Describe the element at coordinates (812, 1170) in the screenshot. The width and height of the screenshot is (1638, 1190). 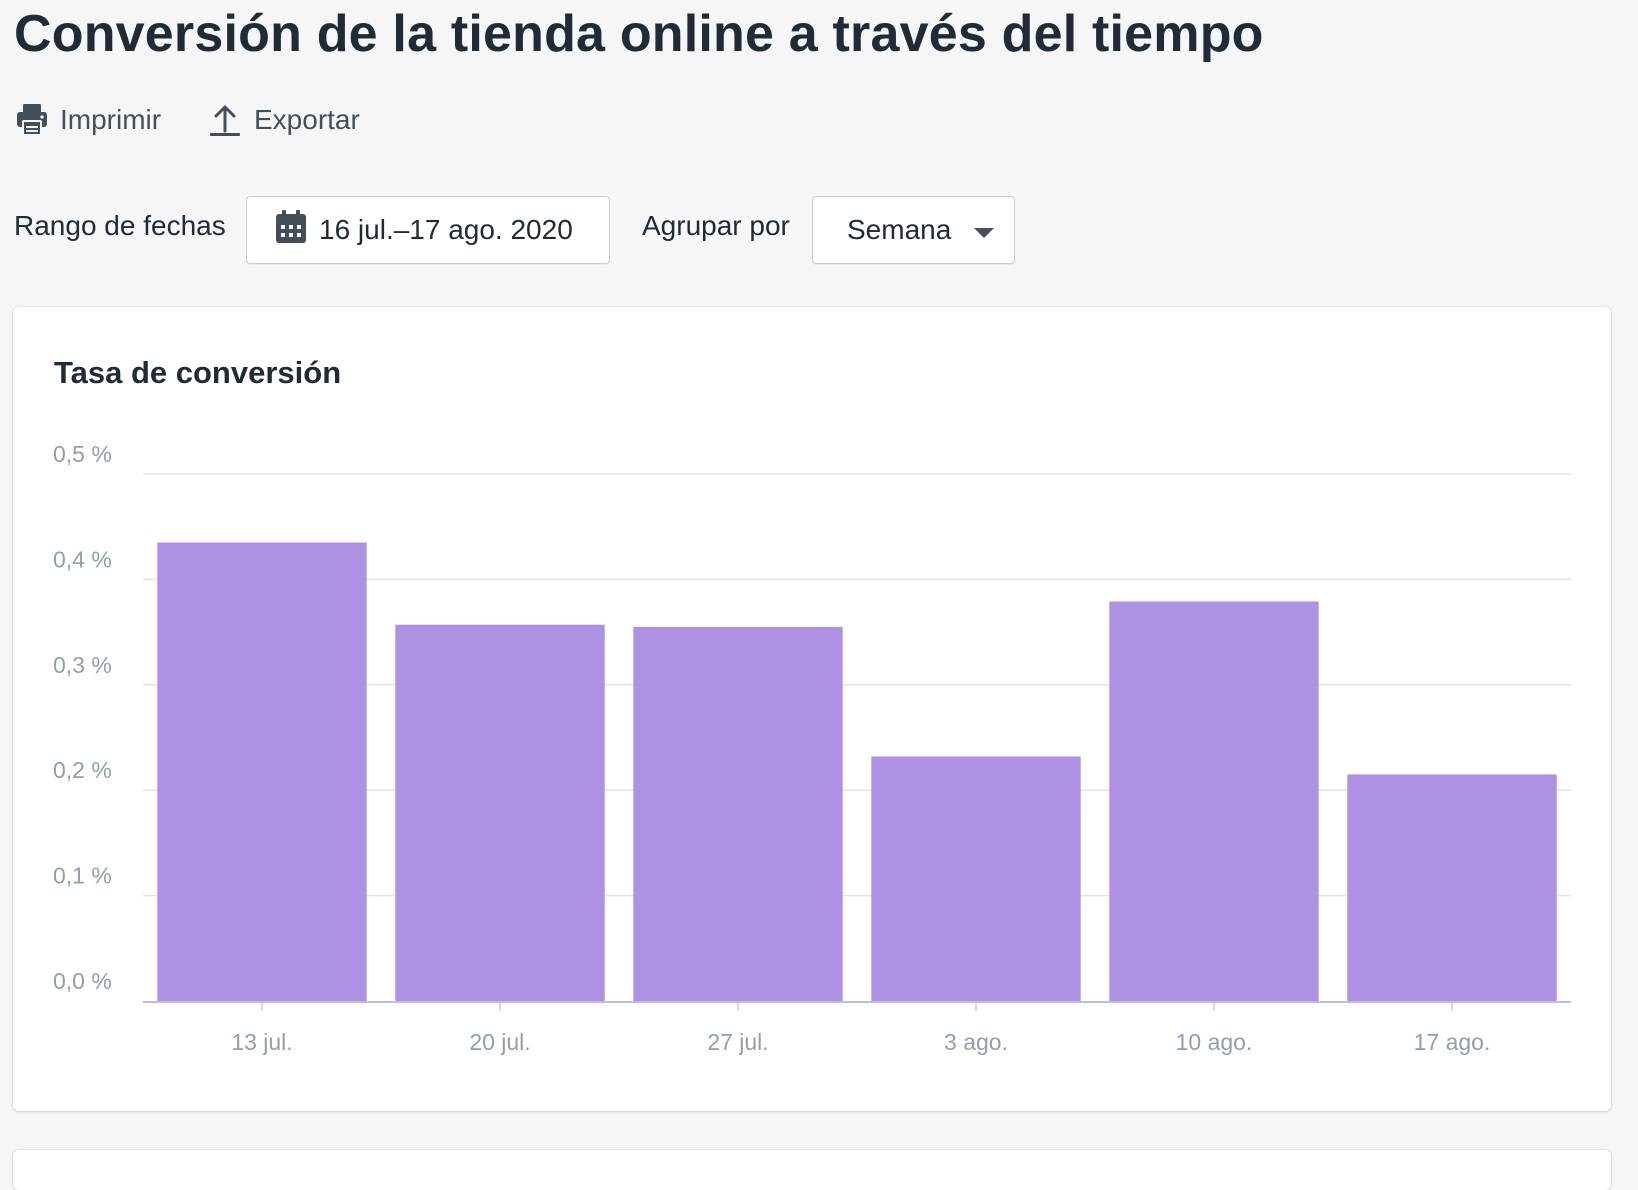
I see `secondary-card` at that location.